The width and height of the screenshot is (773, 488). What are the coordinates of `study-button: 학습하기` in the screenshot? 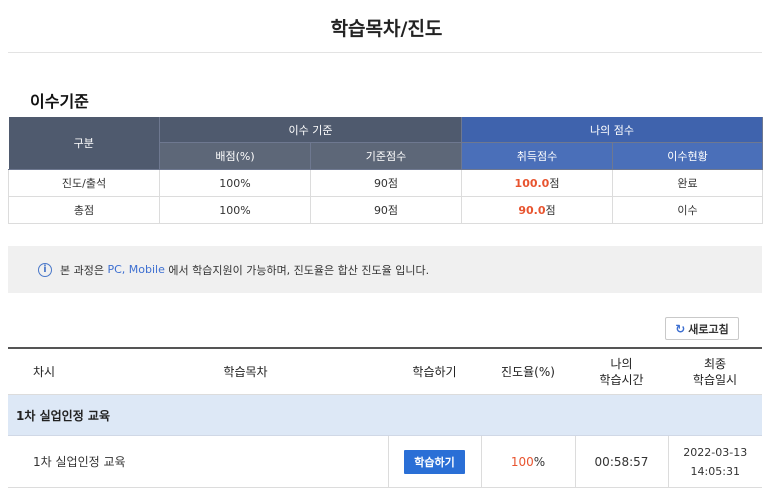 It's located at (434, 461).